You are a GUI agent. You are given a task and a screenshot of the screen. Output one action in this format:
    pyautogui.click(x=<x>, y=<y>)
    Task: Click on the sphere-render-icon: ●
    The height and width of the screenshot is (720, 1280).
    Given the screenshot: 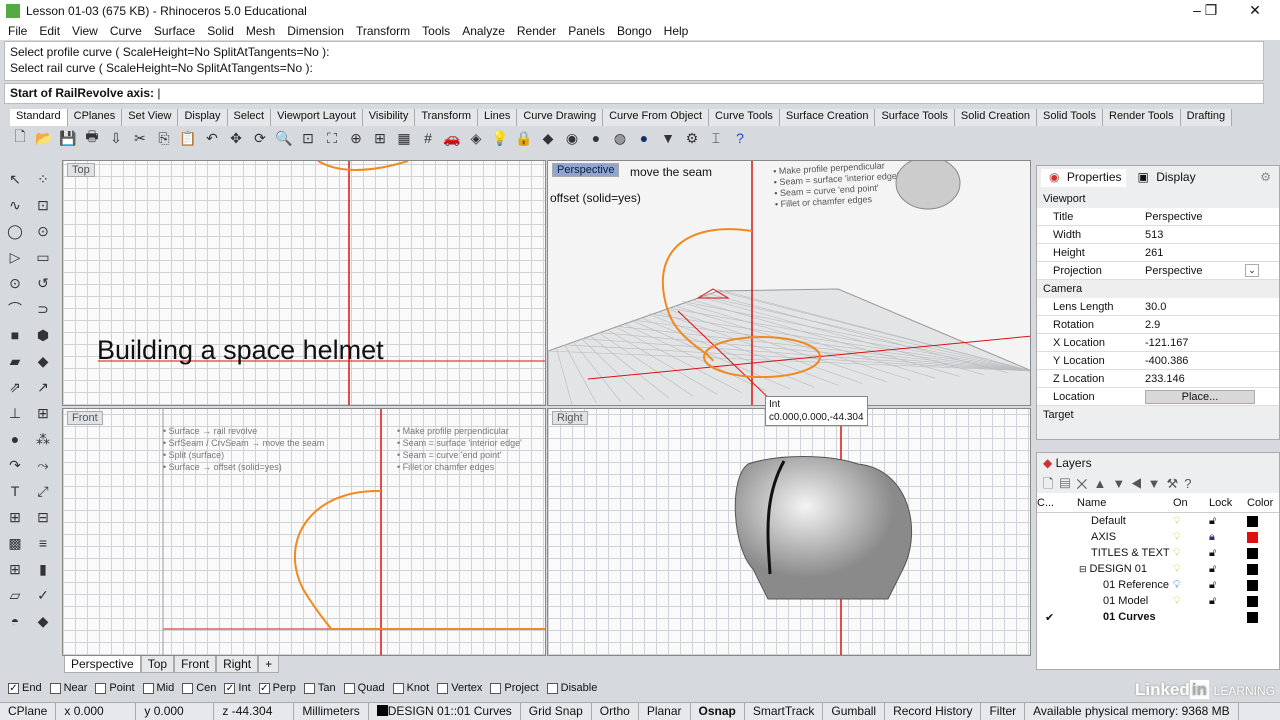 What is the action you would take?
    pyautogui.click(x=644, y=138)
    